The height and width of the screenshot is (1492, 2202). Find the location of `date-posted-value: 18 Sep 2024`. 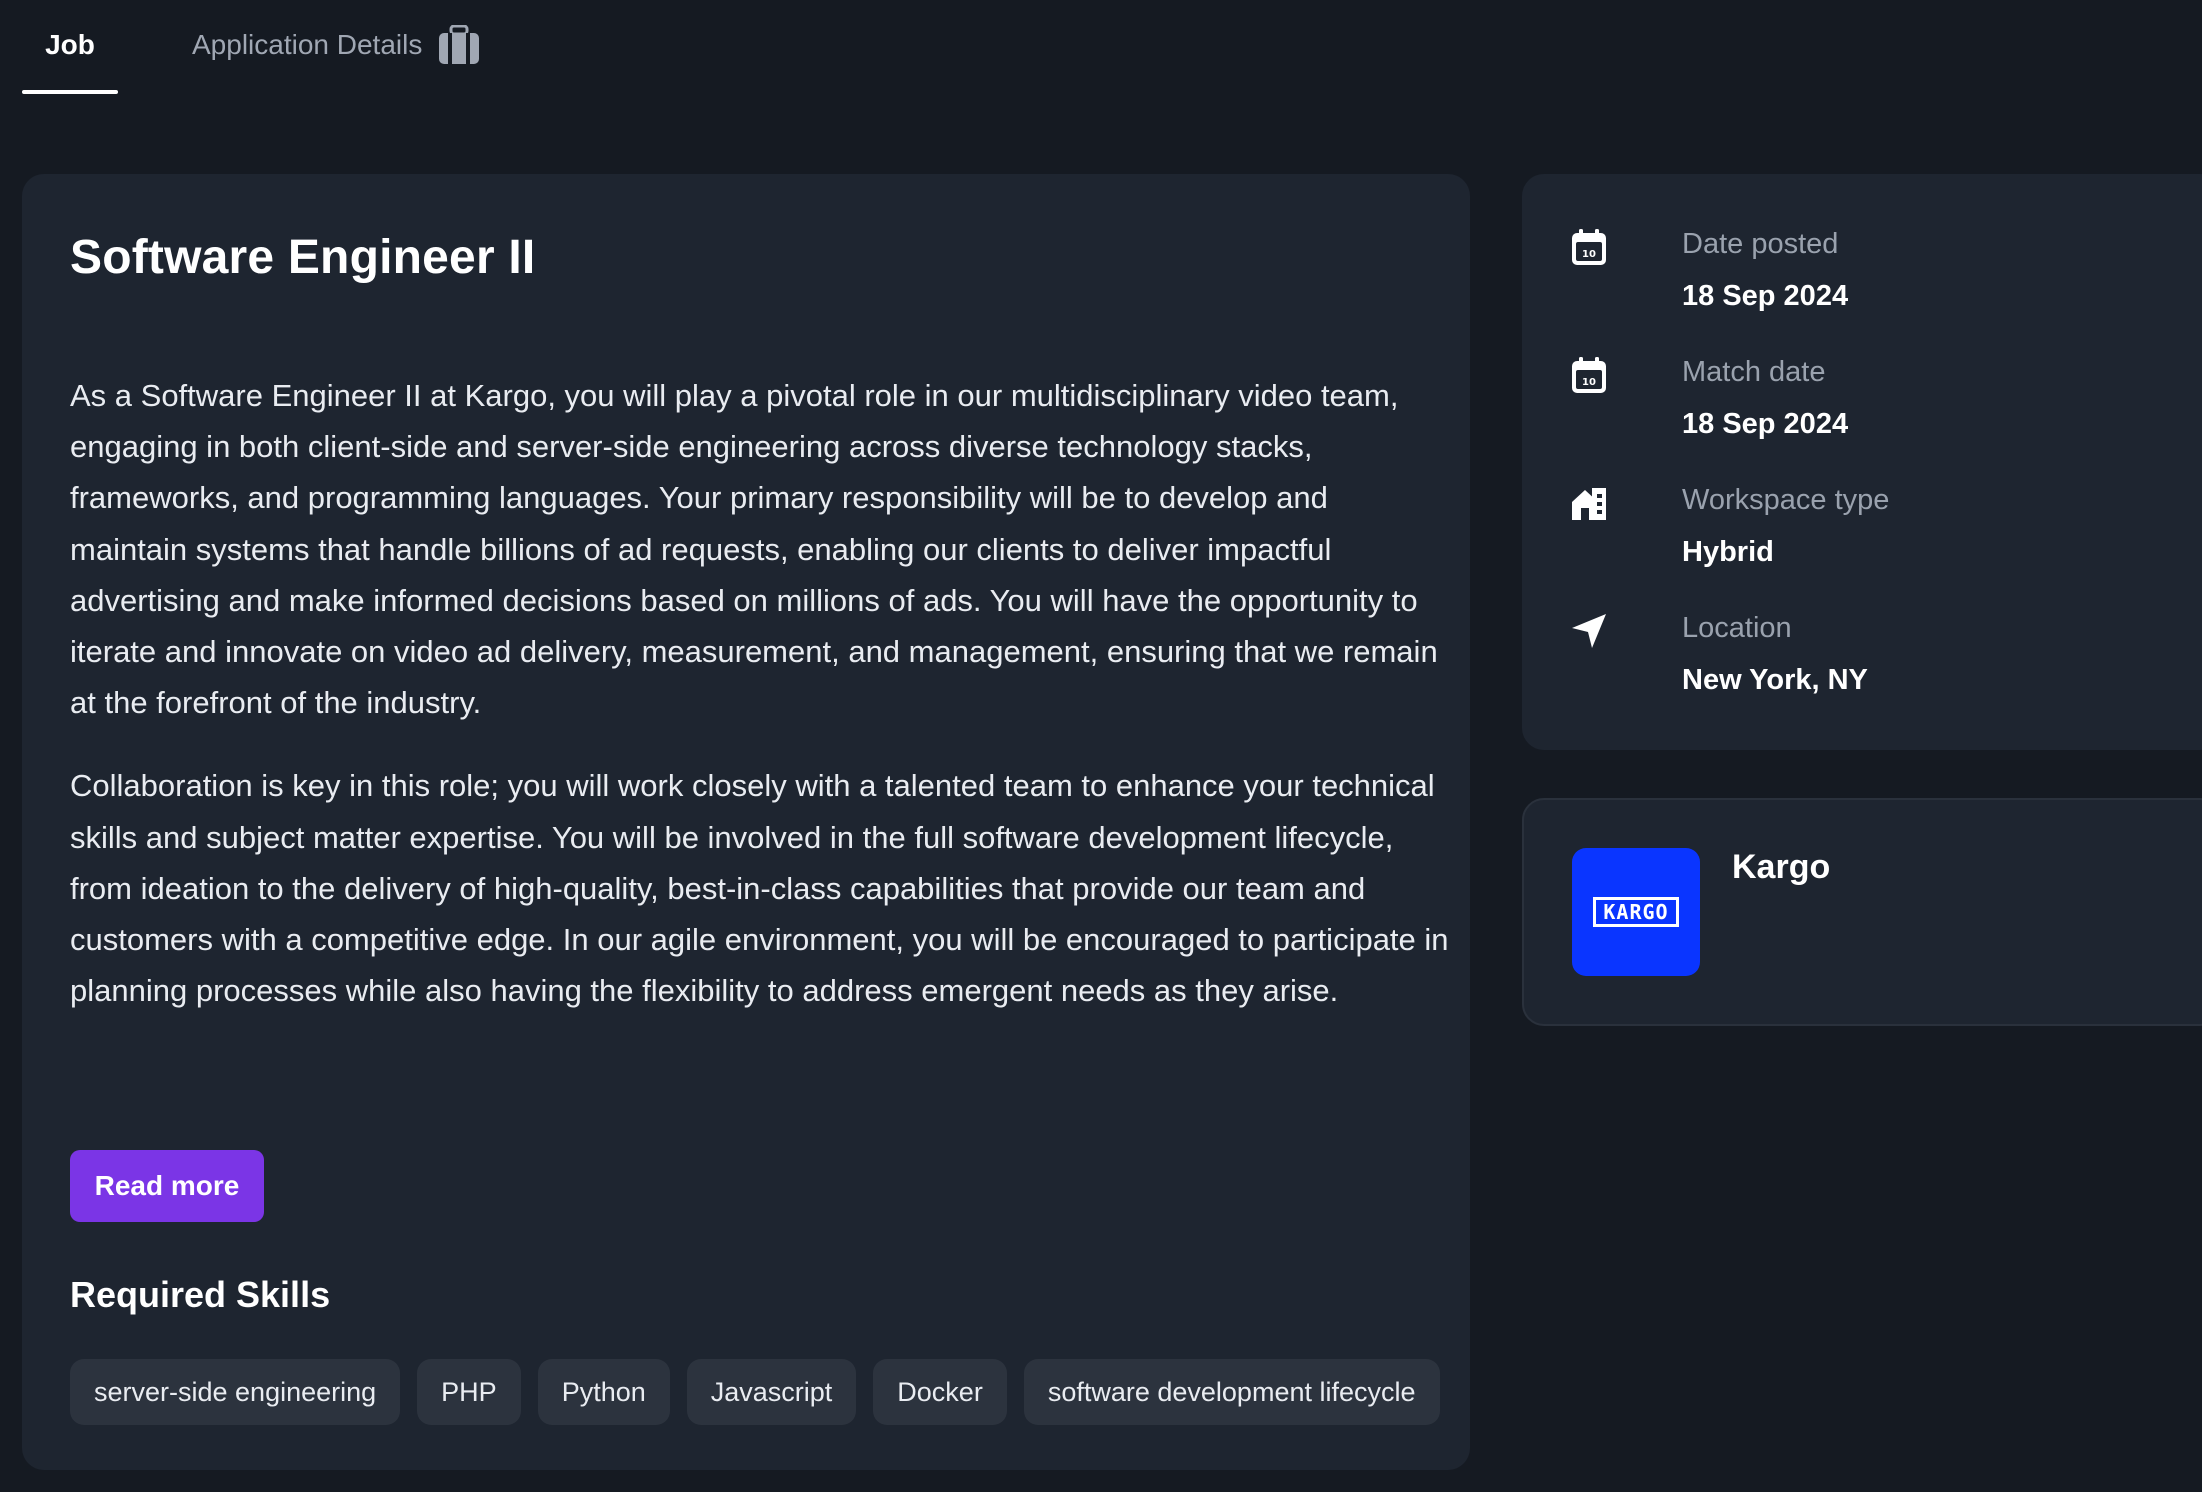

date-posted-value: 18 Sep 2024 is located at coordinates (1765, 296).